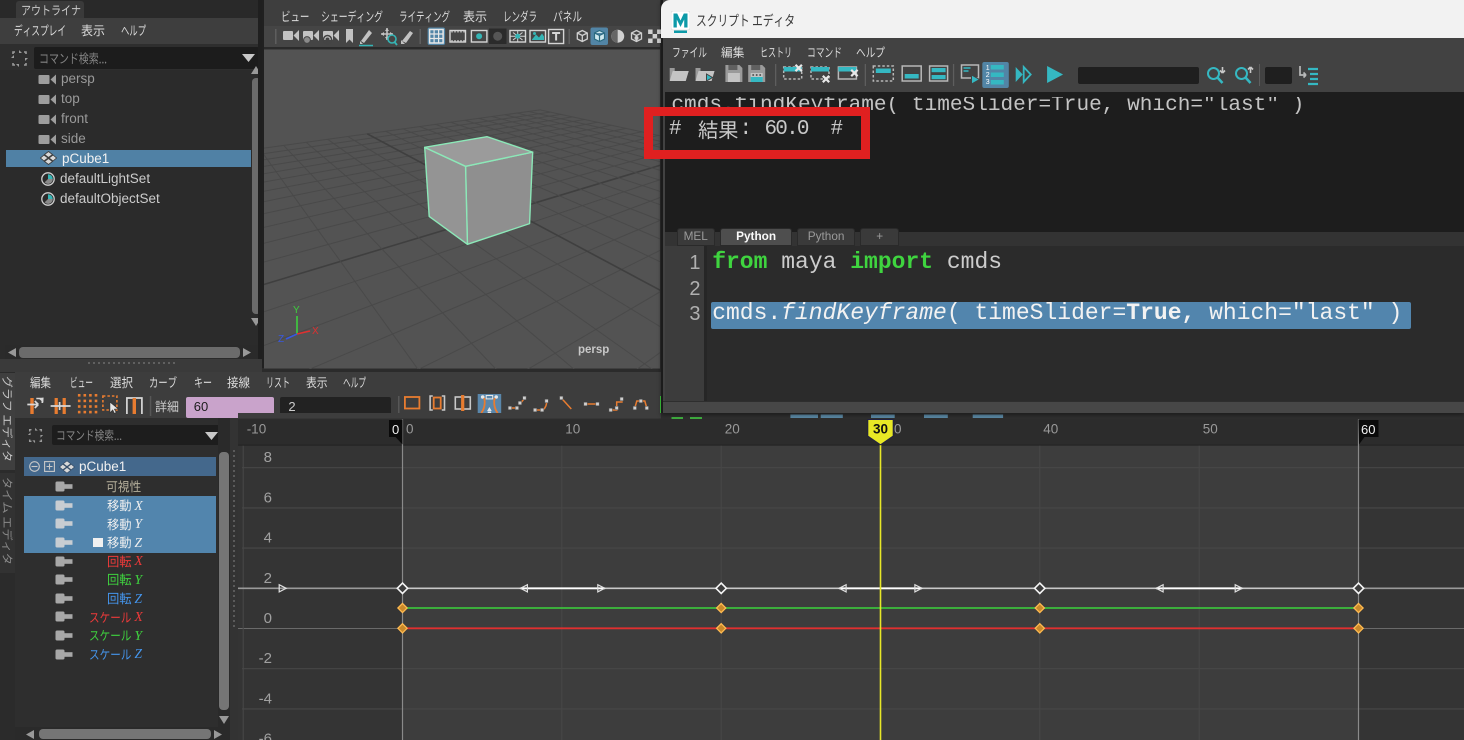 Image resolution: width=1464 pixels, height=740 pixels. I want to click on svg-text: Y, so click(296, 310).